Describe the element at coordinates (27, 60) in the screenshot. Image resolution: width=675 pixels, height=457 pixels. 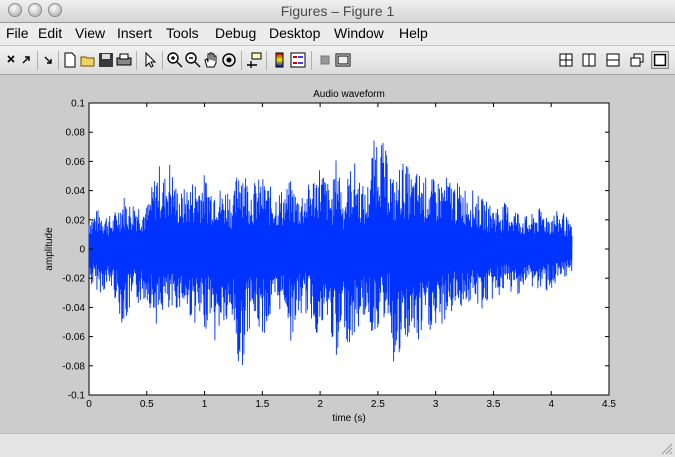
I see `undock-icon` at that location.